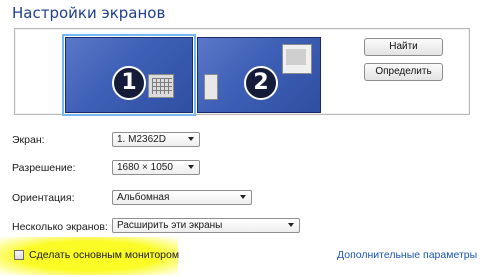  What do you see at coordinates (44, 168) in the screenshot?
I see `resolution-label: Разрешение:` at bounding box center [44, 168].